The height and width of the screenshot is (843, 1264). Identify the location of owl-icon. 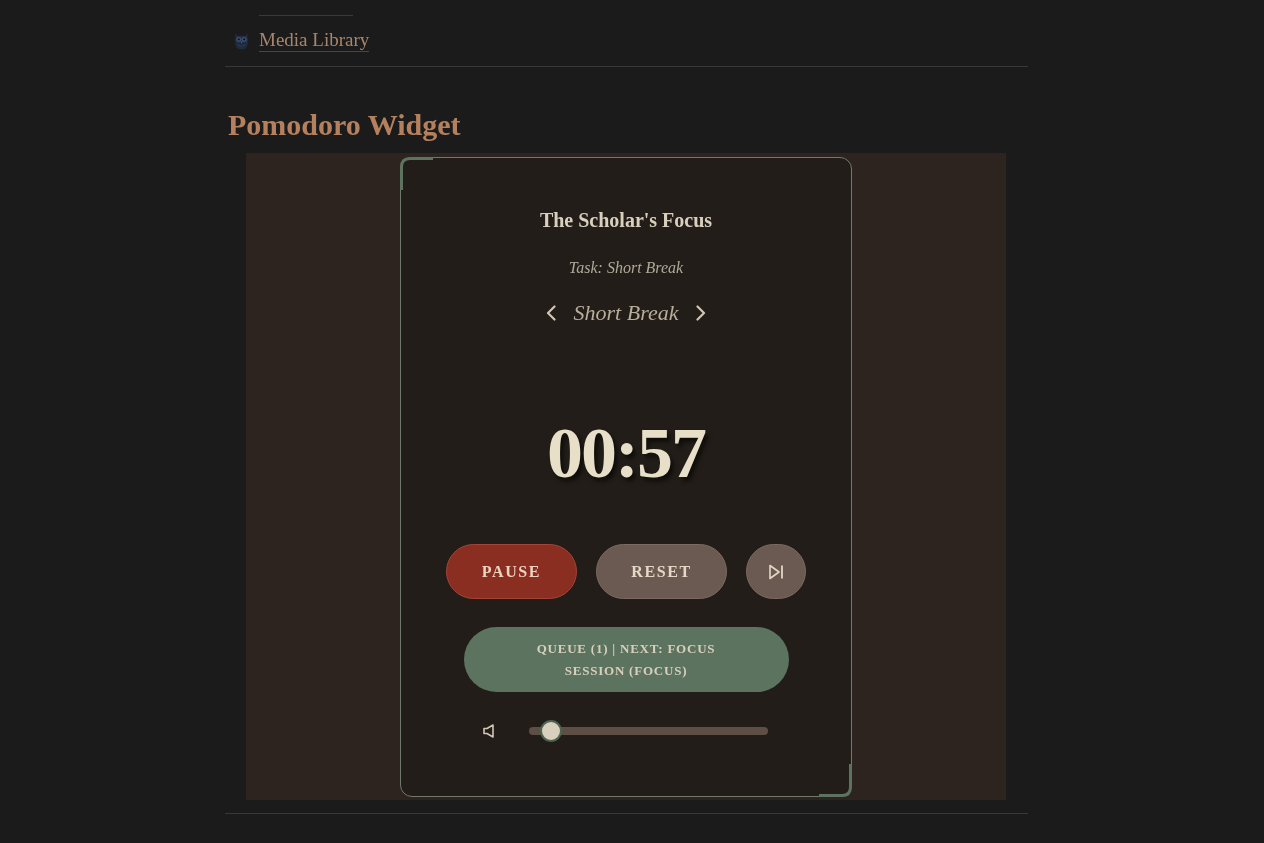
(241, 40).